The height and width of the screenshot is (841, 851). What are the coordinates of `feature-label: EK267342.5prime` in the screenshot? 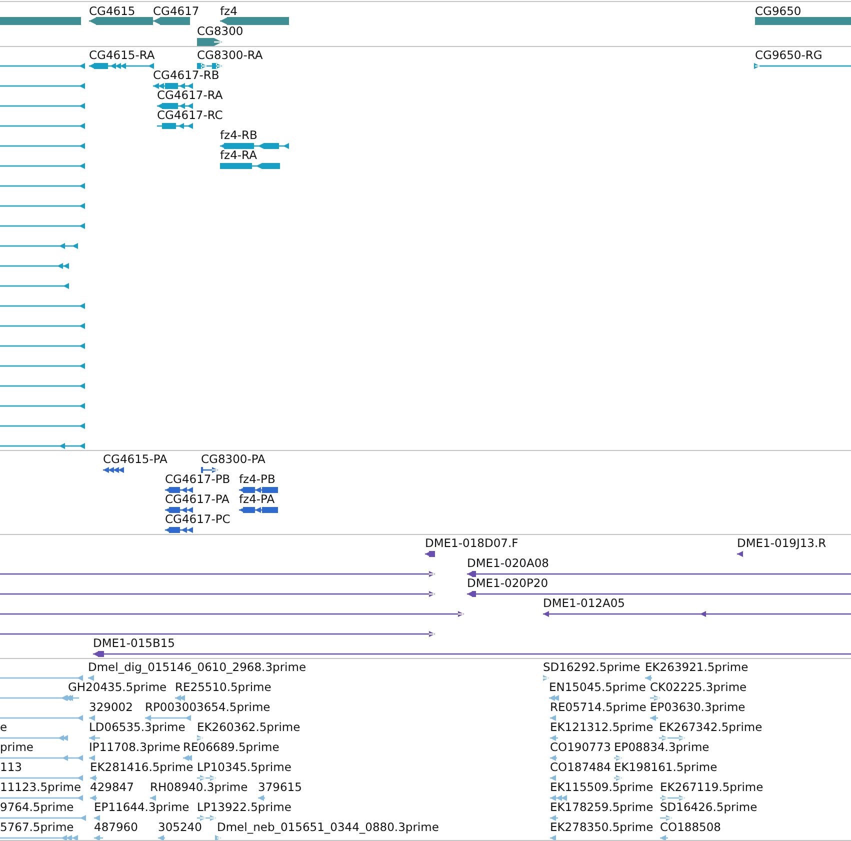 It's located at (710, 727).